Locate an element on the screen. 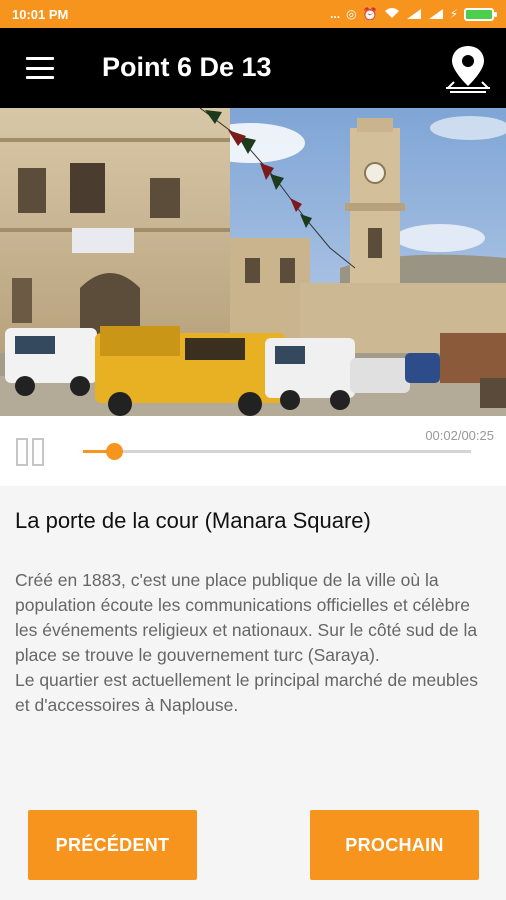  data-saver-icon: ◎ is located at coordinates (351, 14).